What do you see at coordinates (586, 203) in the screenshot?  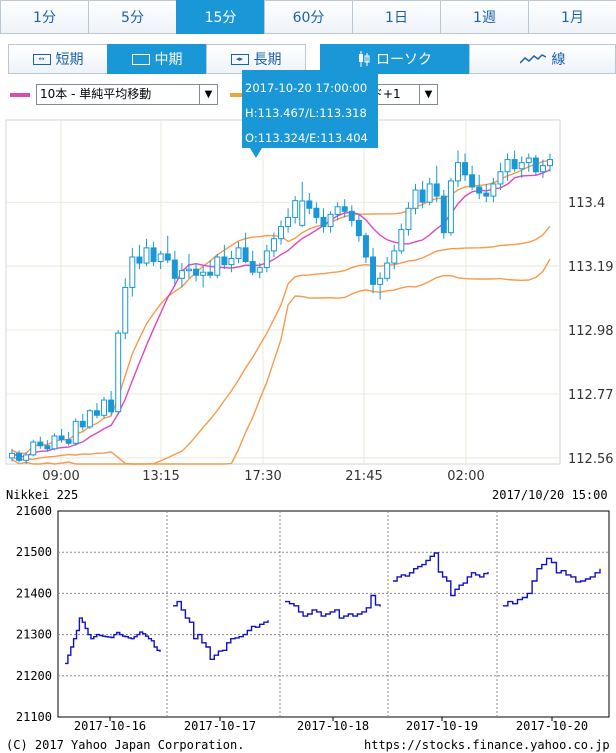 I see `y-tick-label: 113.4` at bounding box center [586, 203].